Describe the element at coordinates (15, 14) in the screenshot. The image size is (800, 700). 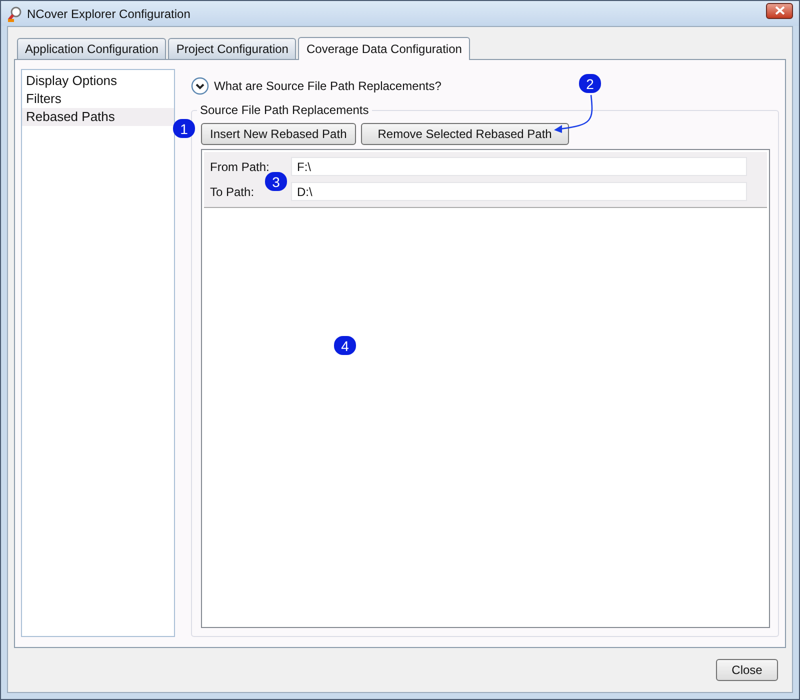
I see `magnifier-icon` at that location.